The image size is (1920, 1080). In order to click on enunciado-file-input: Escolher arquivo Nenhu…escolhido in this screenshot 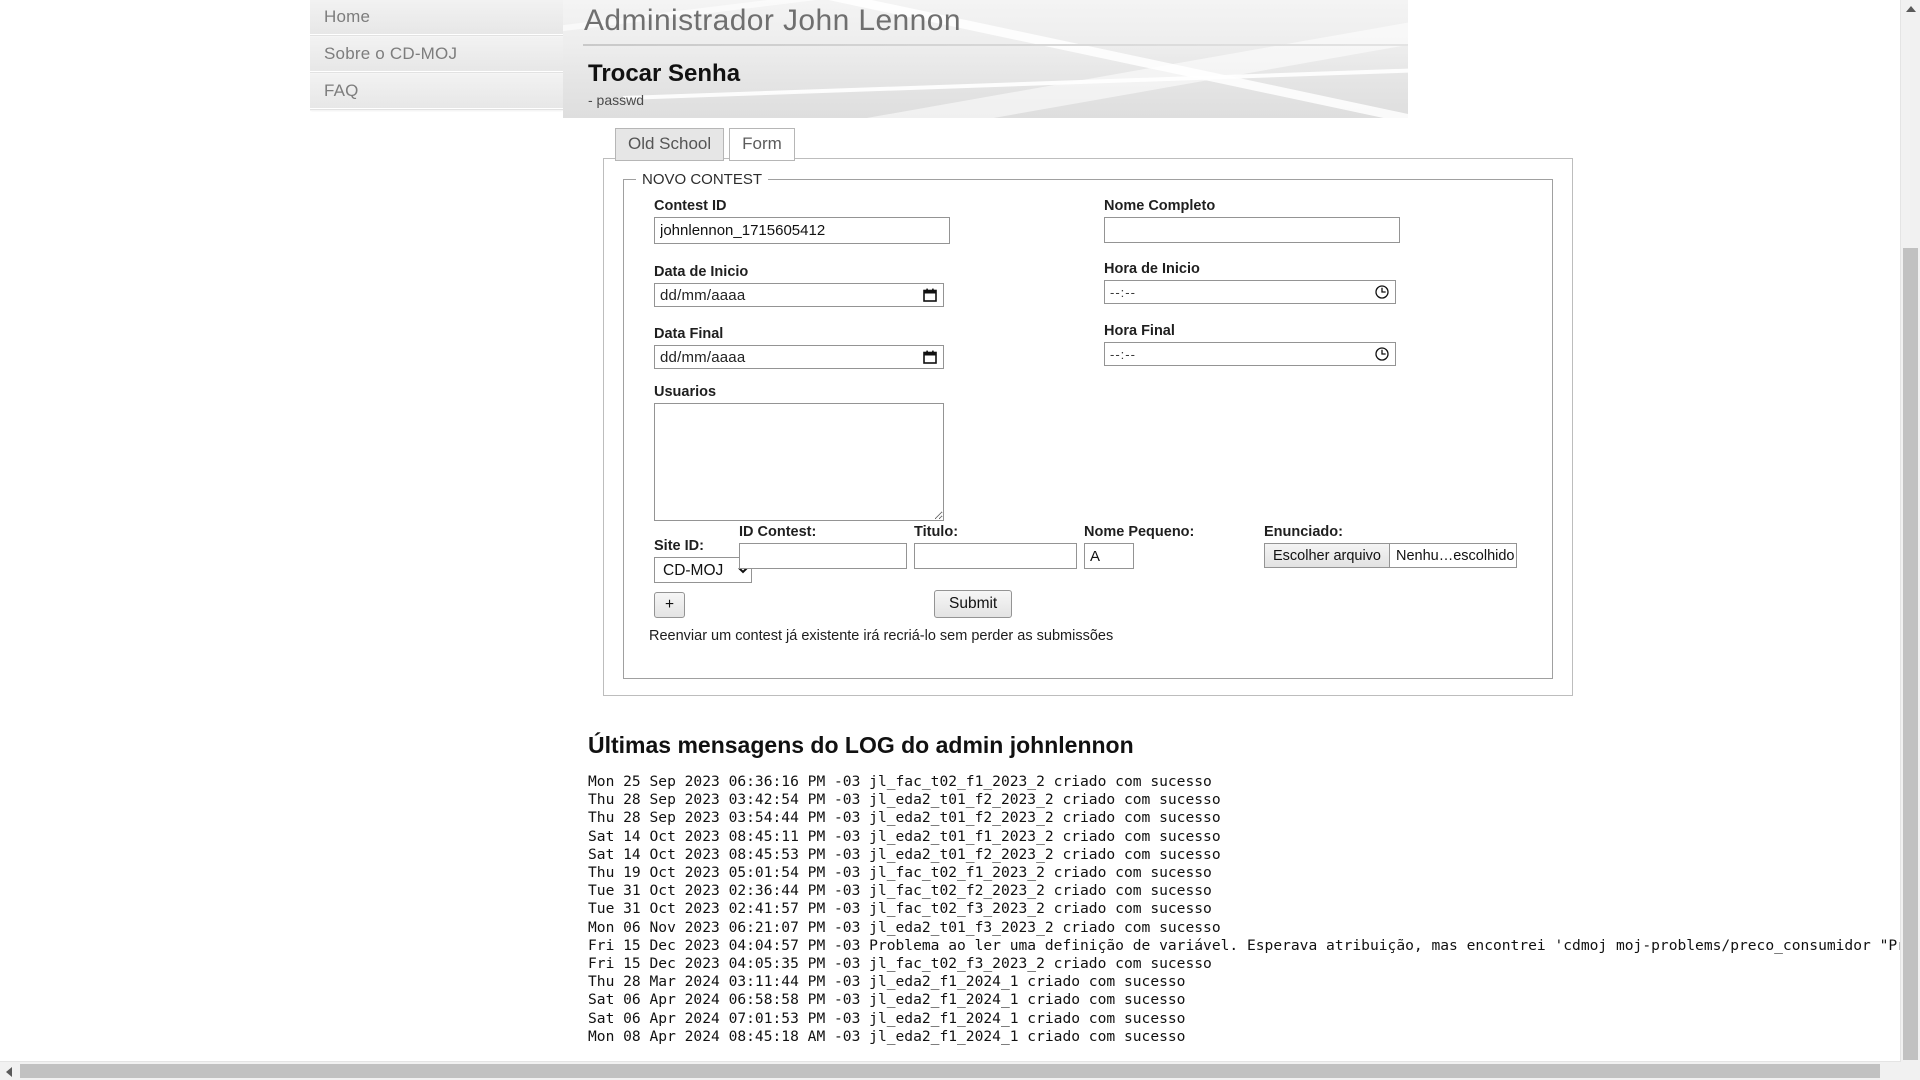, I will do `click(1390, 555)`.